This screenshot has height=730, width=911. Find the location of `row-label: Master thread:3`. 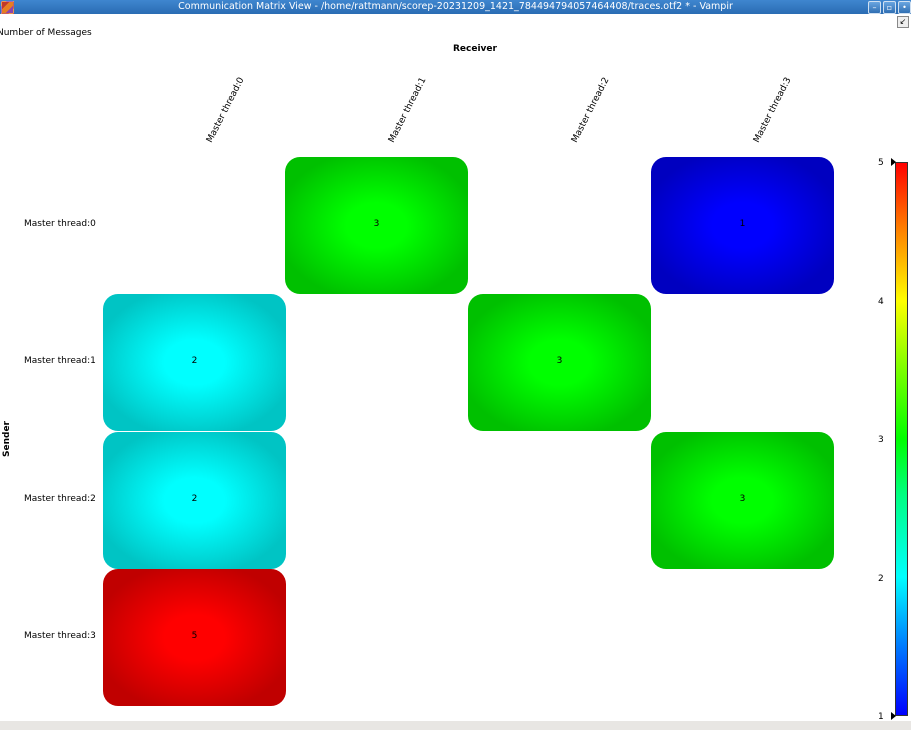

row-label: Master thread:3 is located at coordinates (60, 636).